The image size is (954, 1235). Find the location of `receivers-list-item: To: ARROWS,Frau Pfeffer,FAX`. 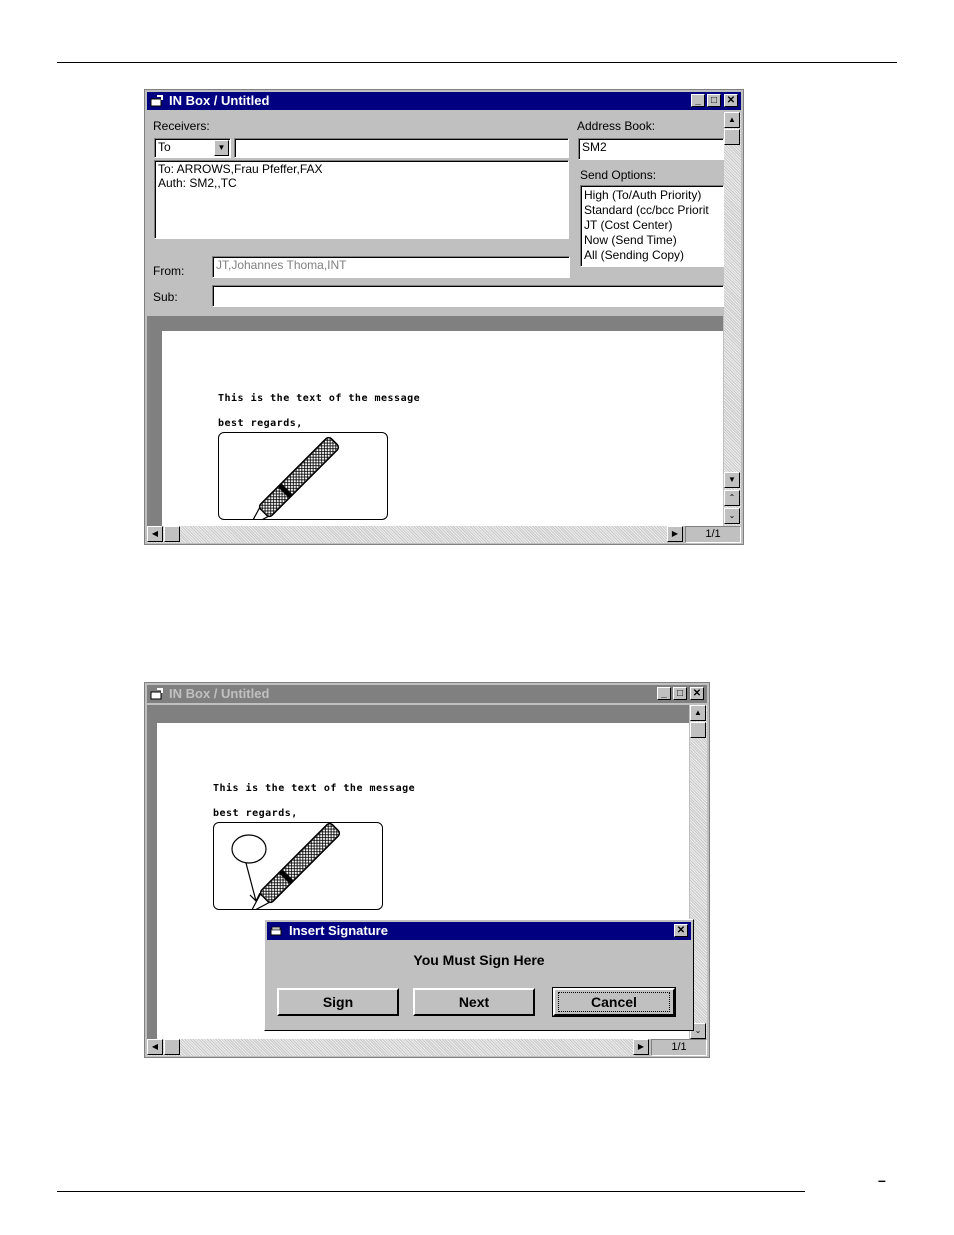

receivers-list-item: To: ARROWS,Frau Pfeffer,FAX is located at coordinates (361, 169).